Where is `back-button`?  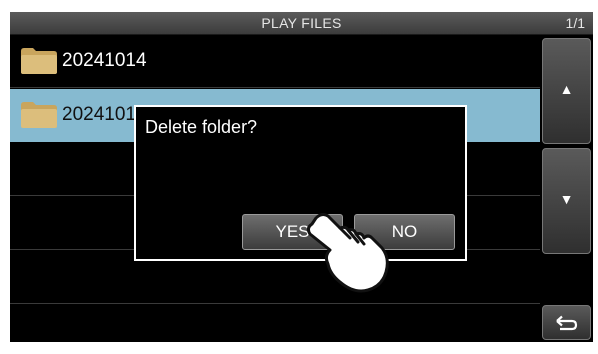
back-button is located at coordinates (566, 322).